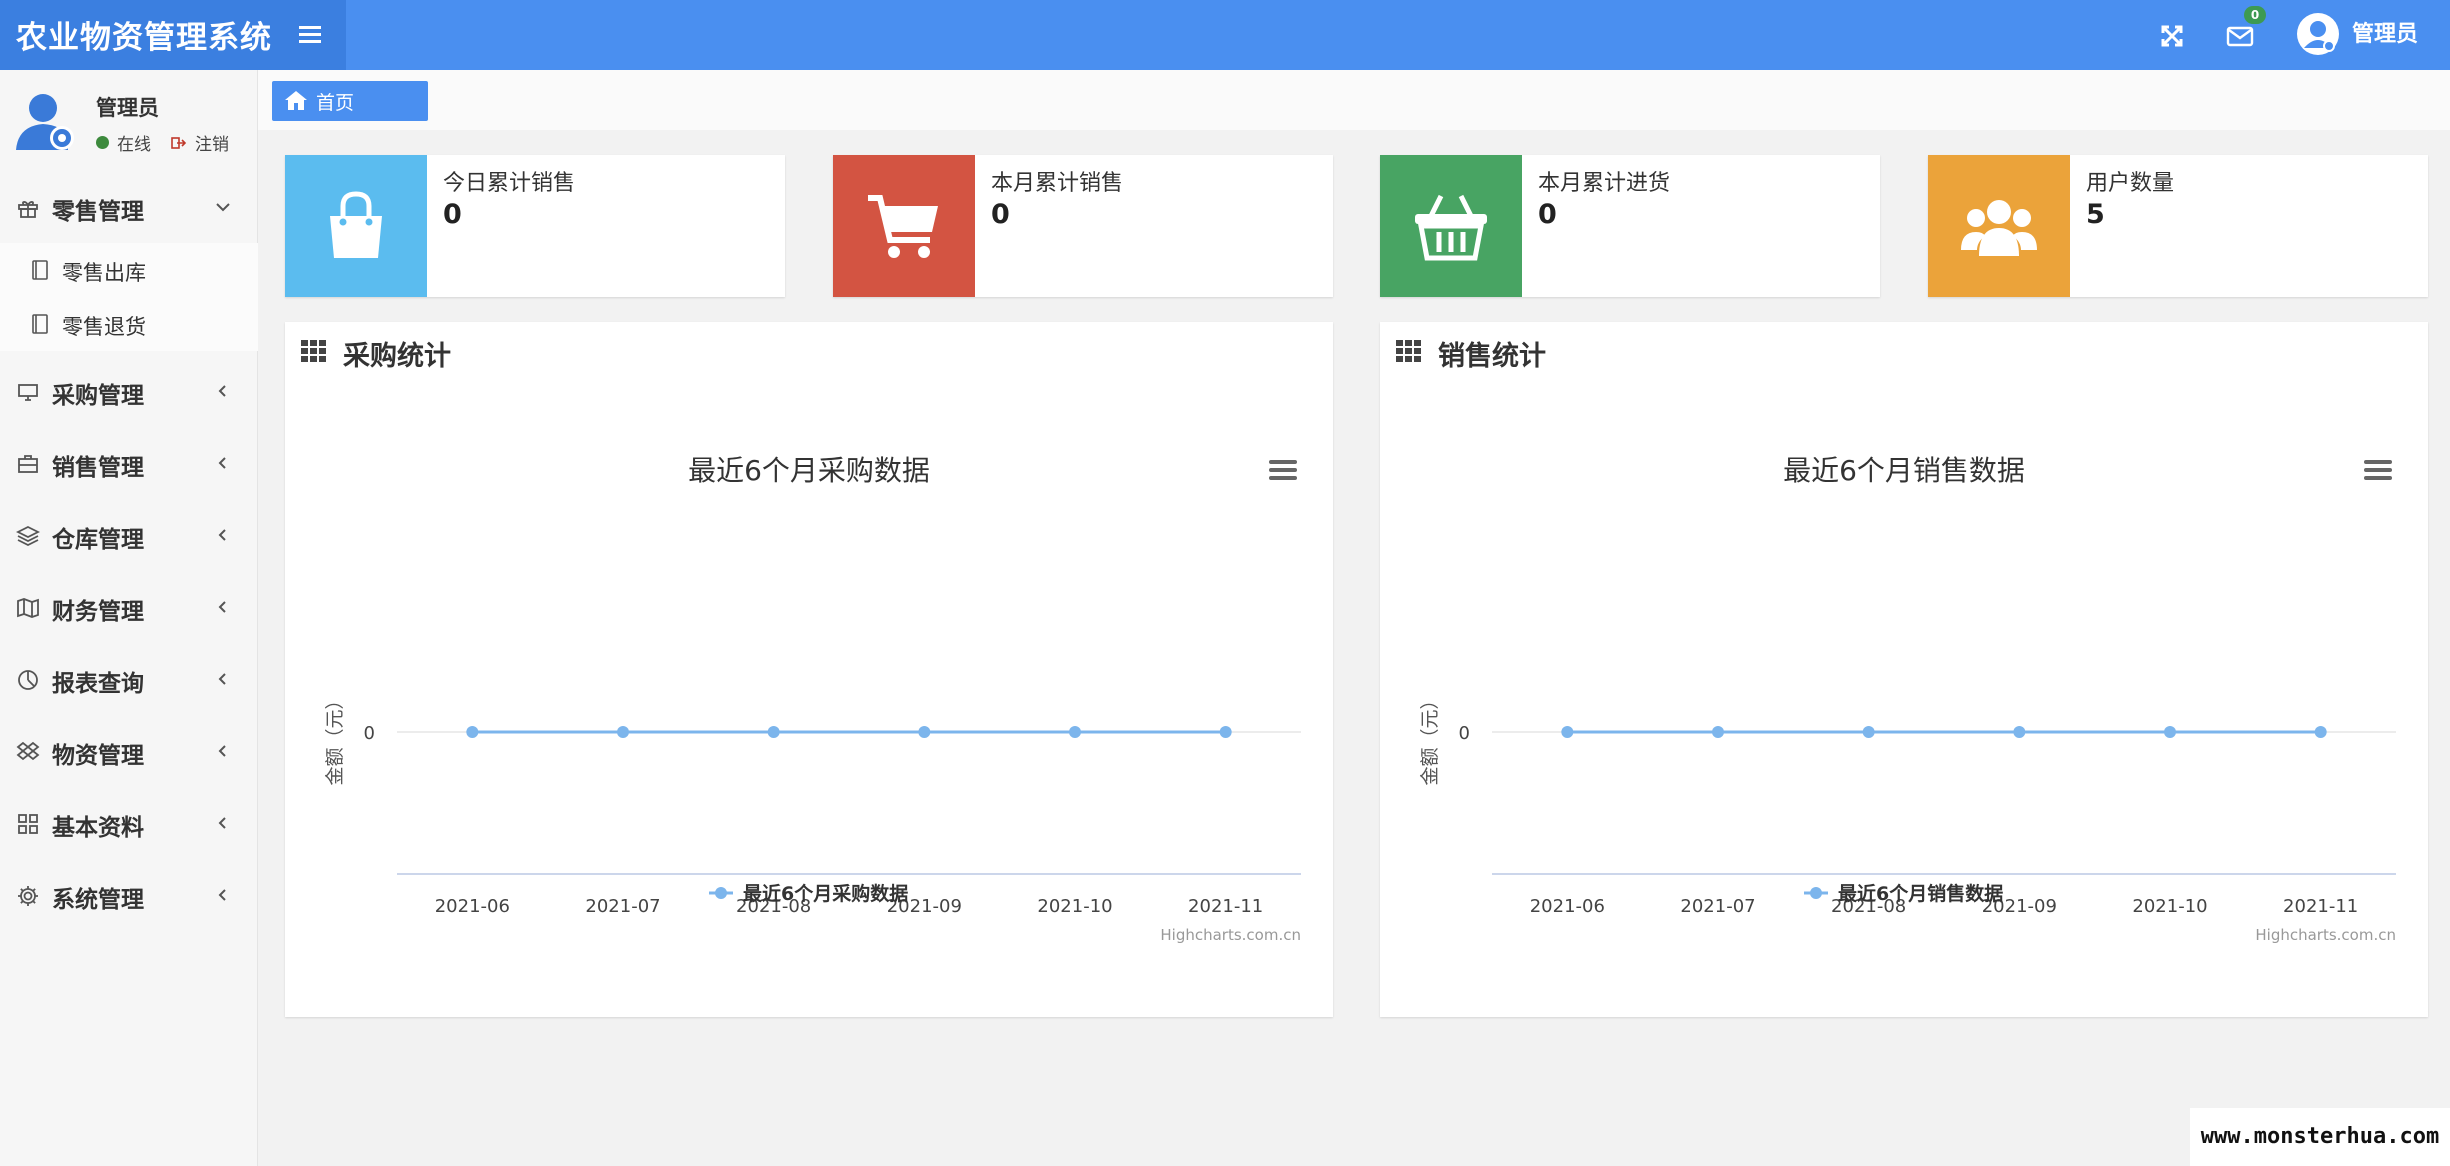  What do you see at coordinates (28, 751) in the screenshot?
I see `dropbox-icon` at bounding box center [28, 751].